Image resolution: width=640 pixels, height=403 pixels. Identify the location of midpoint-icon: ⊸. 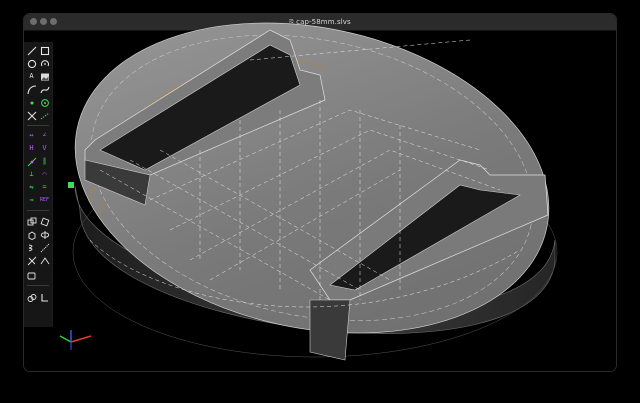
(31, 200).